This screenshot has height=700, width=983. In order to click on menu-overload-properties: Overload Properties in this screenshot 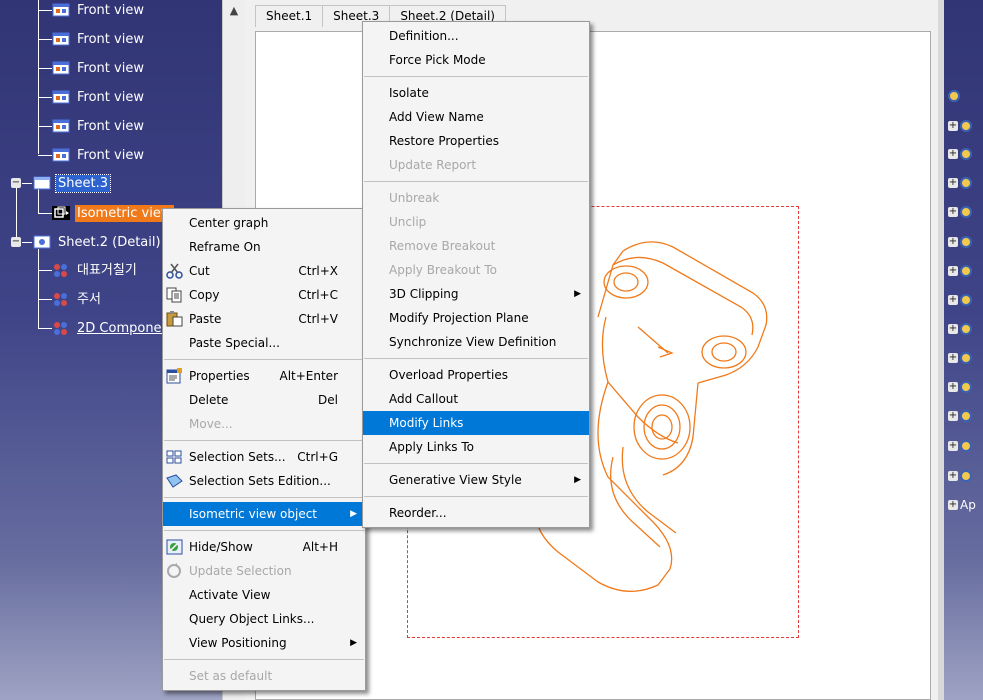, I will do `click(476, 375)`.